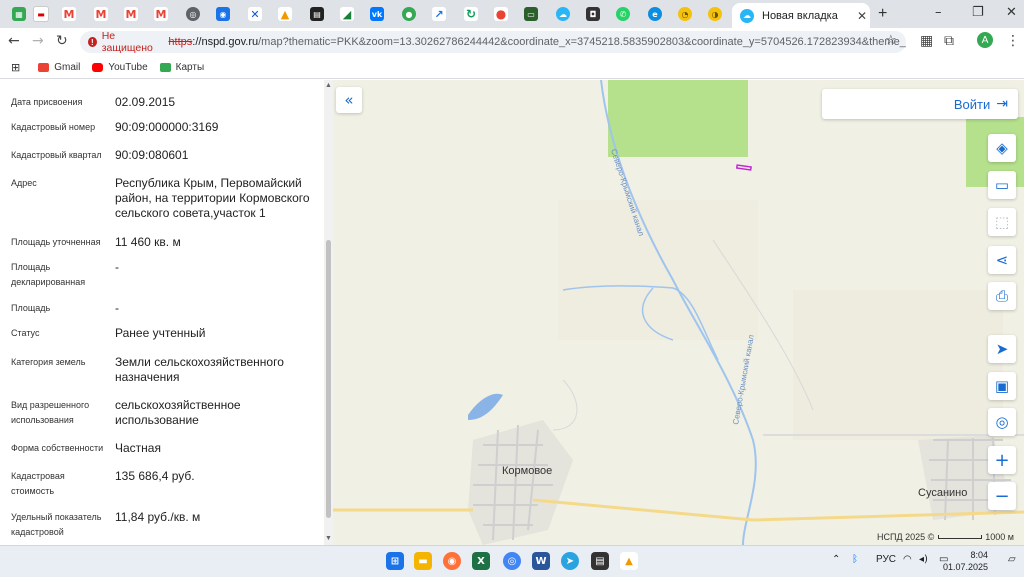 This screenshot has height=577, width=1024. I want to click on tab-cloud: ☁, so click(563, 14).